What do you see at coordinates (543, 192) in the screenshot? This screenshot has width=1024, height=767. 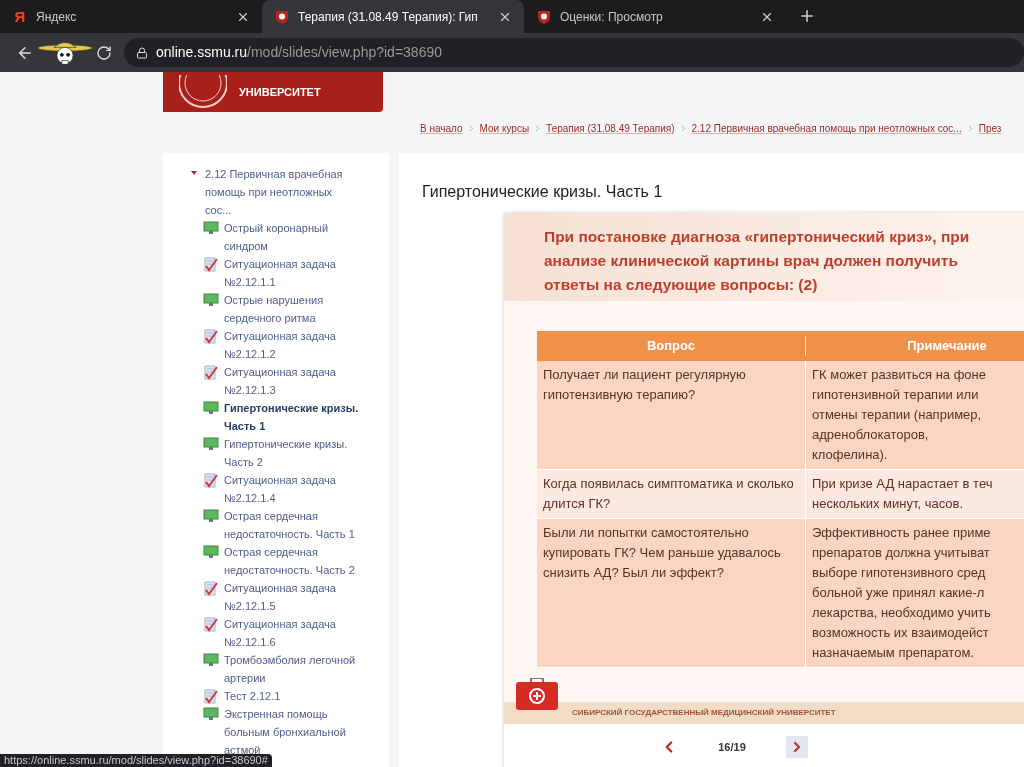 I see `page-title: Гипертонические кризы. Часть 1` at bounding box center [543, 192].